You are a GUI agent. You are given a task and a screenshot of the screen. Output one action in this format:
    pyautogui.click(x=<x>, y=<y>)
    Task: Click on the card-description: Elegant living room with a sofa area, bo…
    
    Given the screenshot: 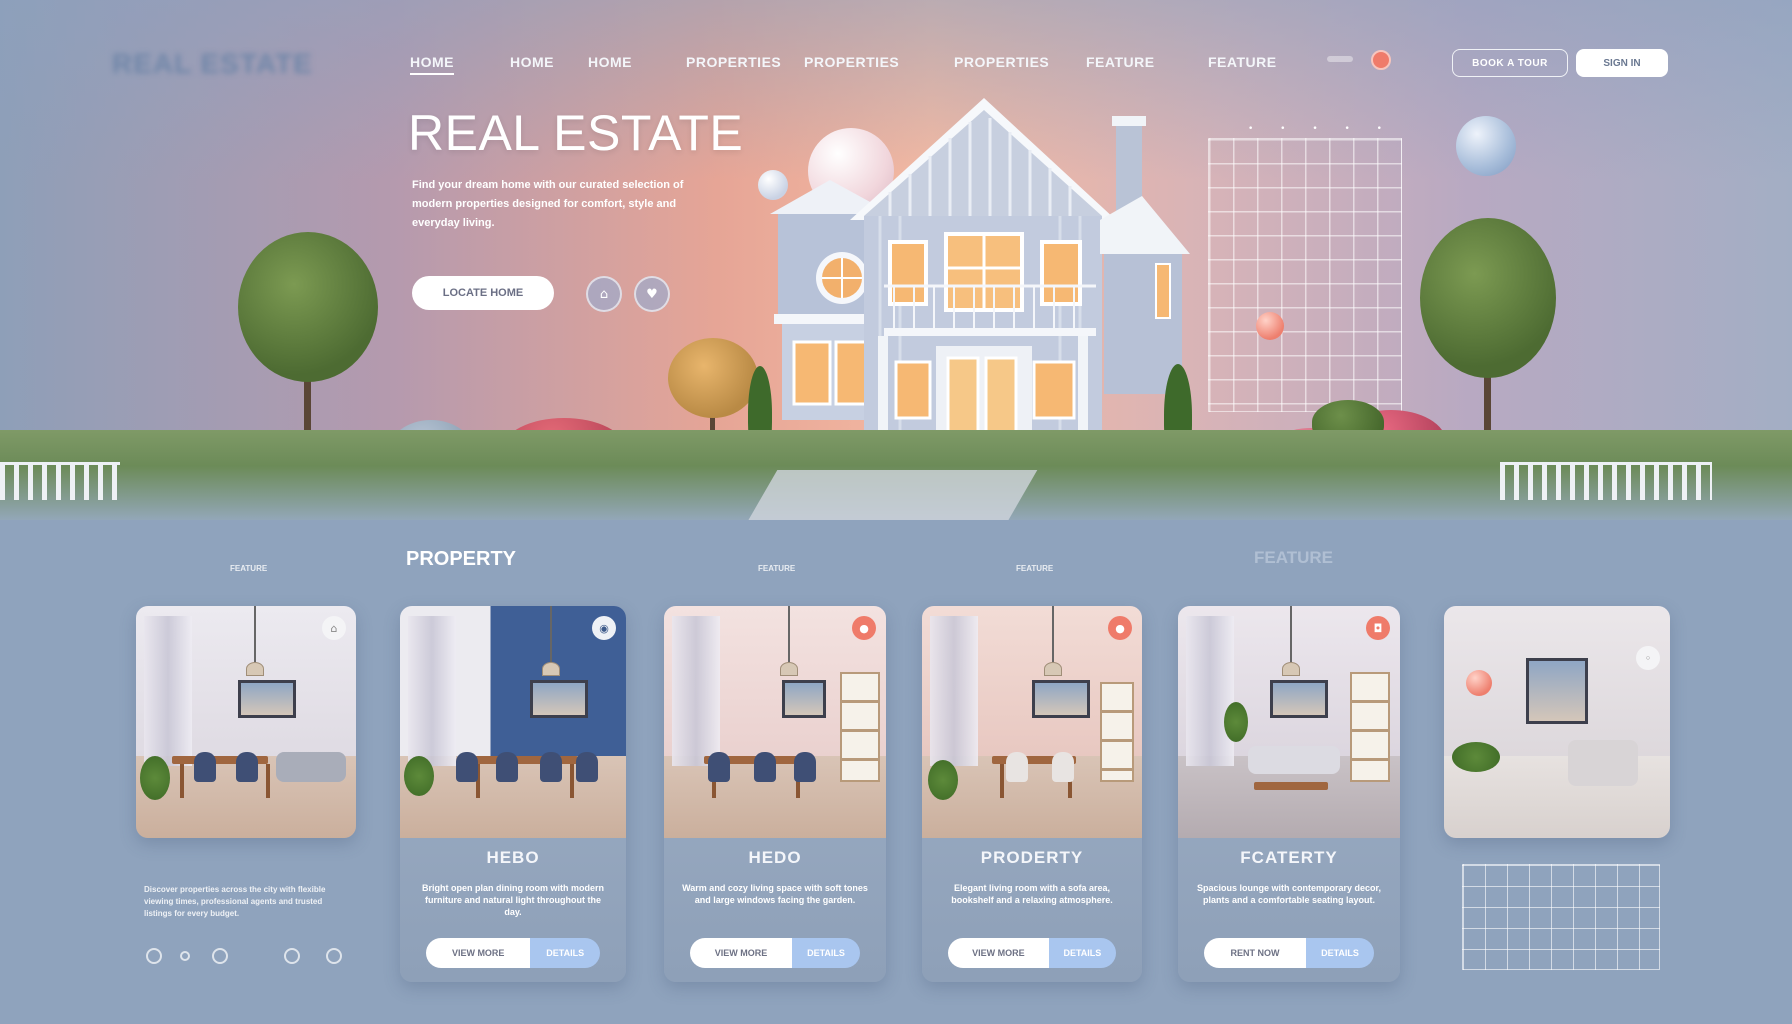 What is the action you would take?
    pyautogui.click(x=1032, y=894)
    